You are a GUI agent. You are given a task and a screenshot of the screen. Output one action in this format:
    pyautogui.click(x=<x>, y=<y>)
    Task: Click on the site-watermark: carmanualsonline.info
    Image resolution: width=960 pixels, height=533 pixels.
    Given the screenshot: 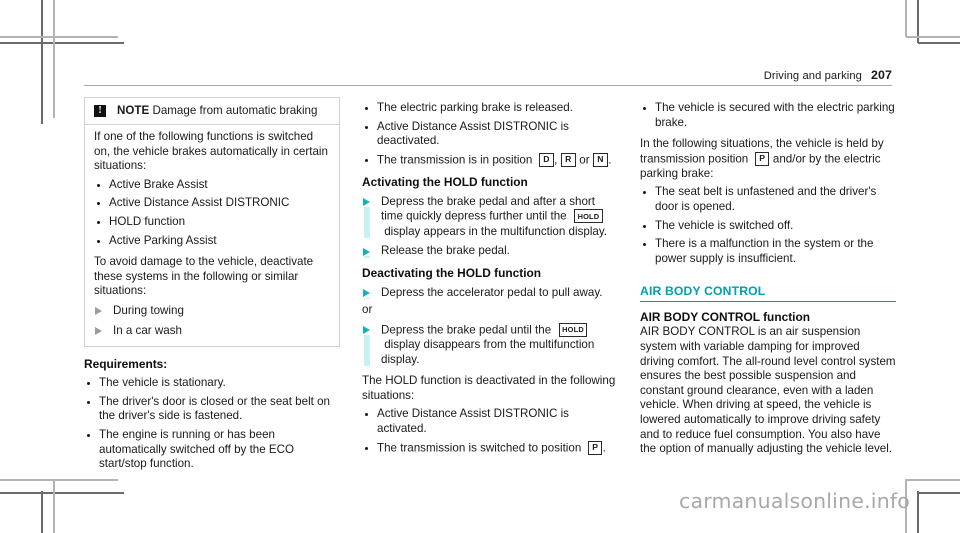 What is the action you would take?
    pyautogui.click(x=795, y=501)
    